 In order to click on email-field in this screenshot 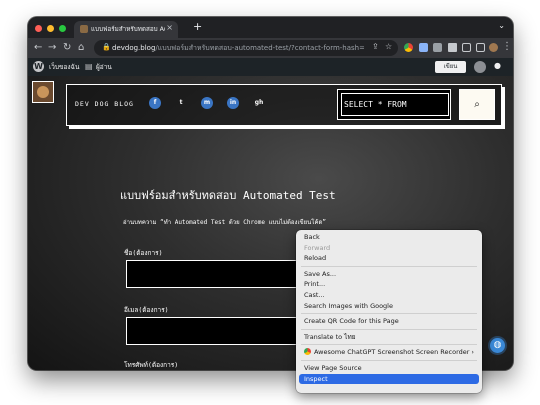, I will do `click(221, 331)`.